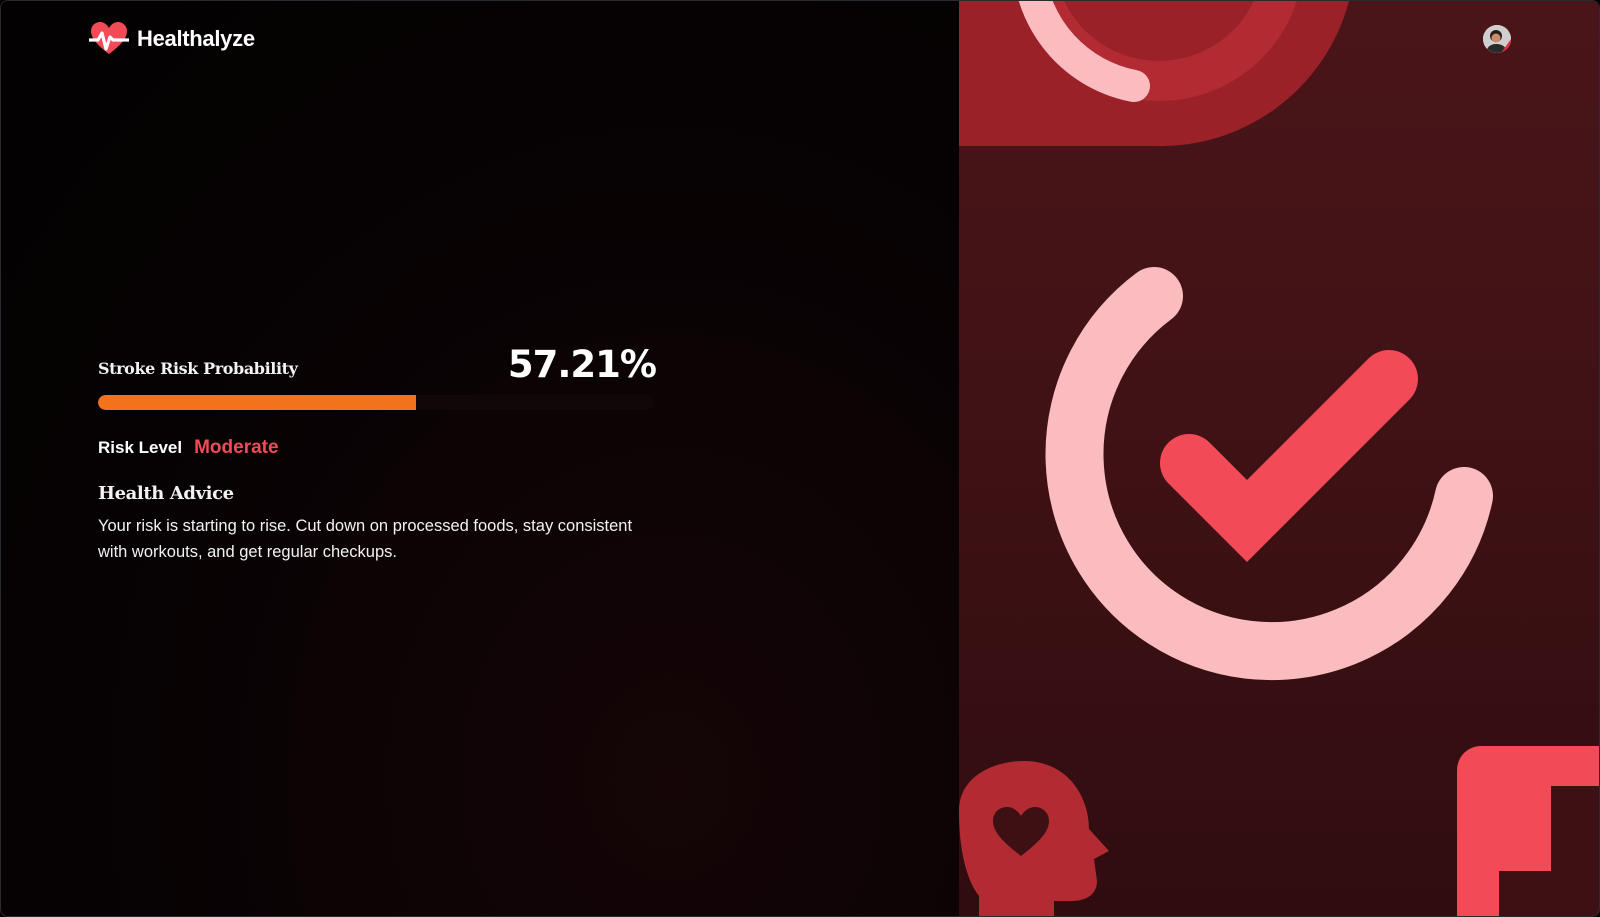 The height and width of the screenshot is (917, 1600). I want to click on brand-logo: Healthalyze, so click(172, 39).